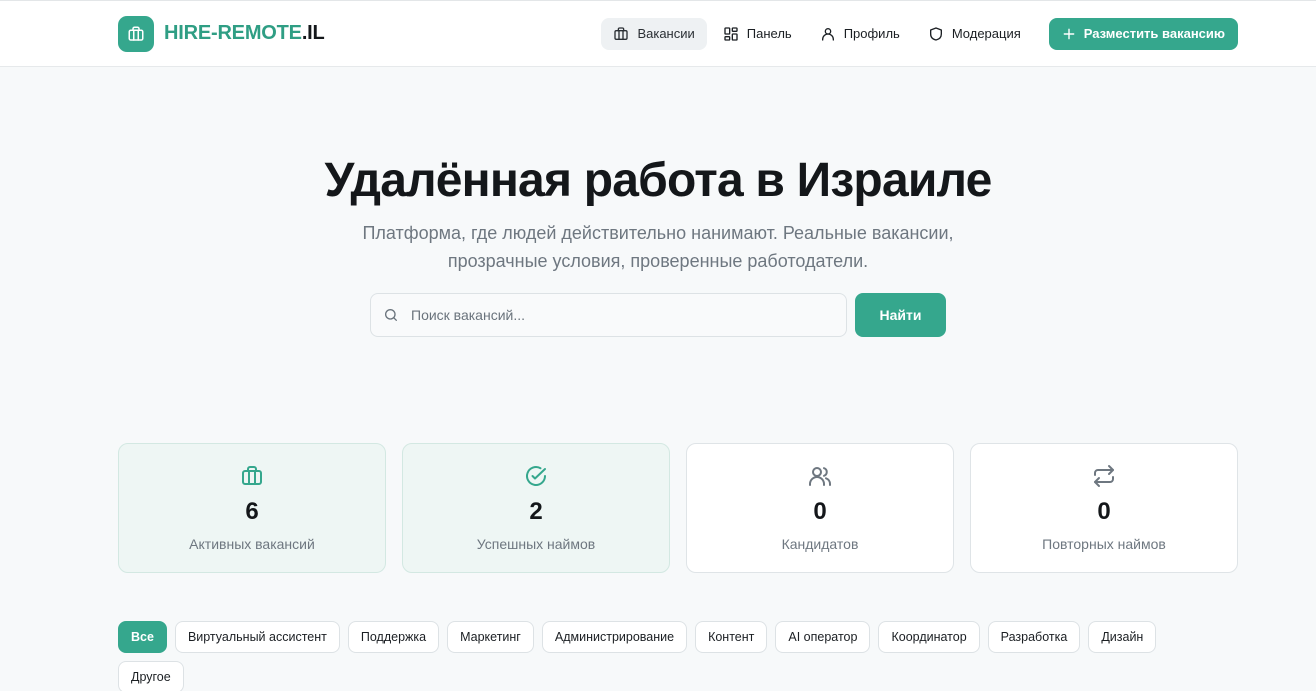 The height and width of the screenshot is (691, 1316). I want to click on stat-label: Повторных наймов, so click(1104, 544).